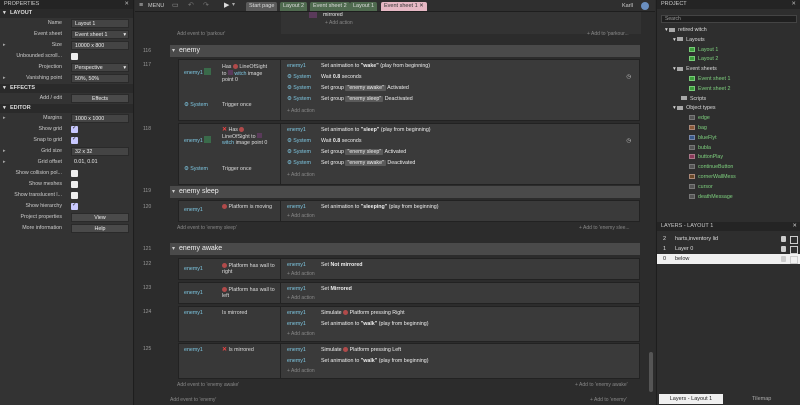  I want to click on projection-select: Perspective, so click(100, 68).